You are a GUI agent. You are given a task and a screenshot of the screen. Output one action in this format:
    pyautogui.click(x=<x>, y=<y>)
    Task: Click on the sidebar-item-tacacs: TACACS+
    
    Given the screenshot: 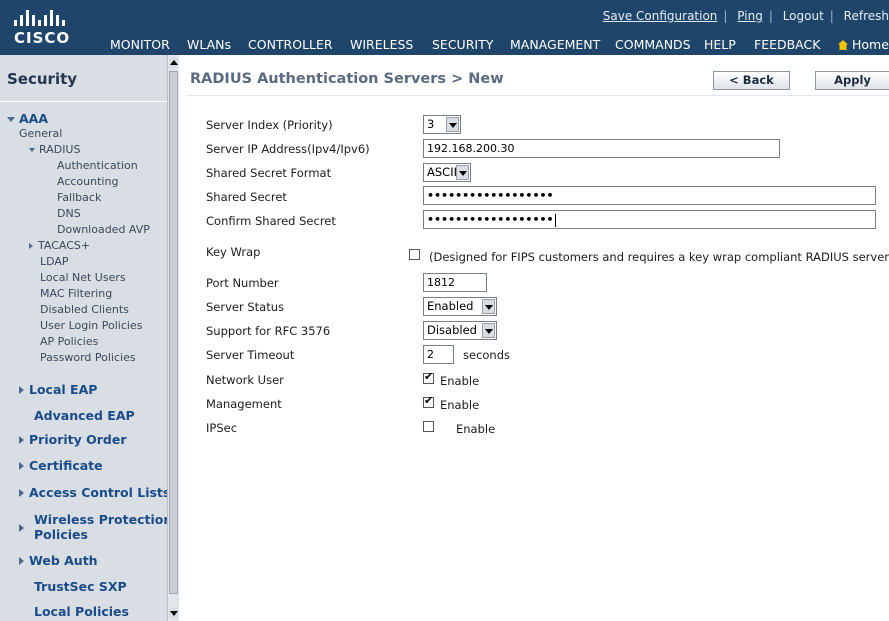 What is the action you would take?
    pyautogui.click(x=59, y=245)
    